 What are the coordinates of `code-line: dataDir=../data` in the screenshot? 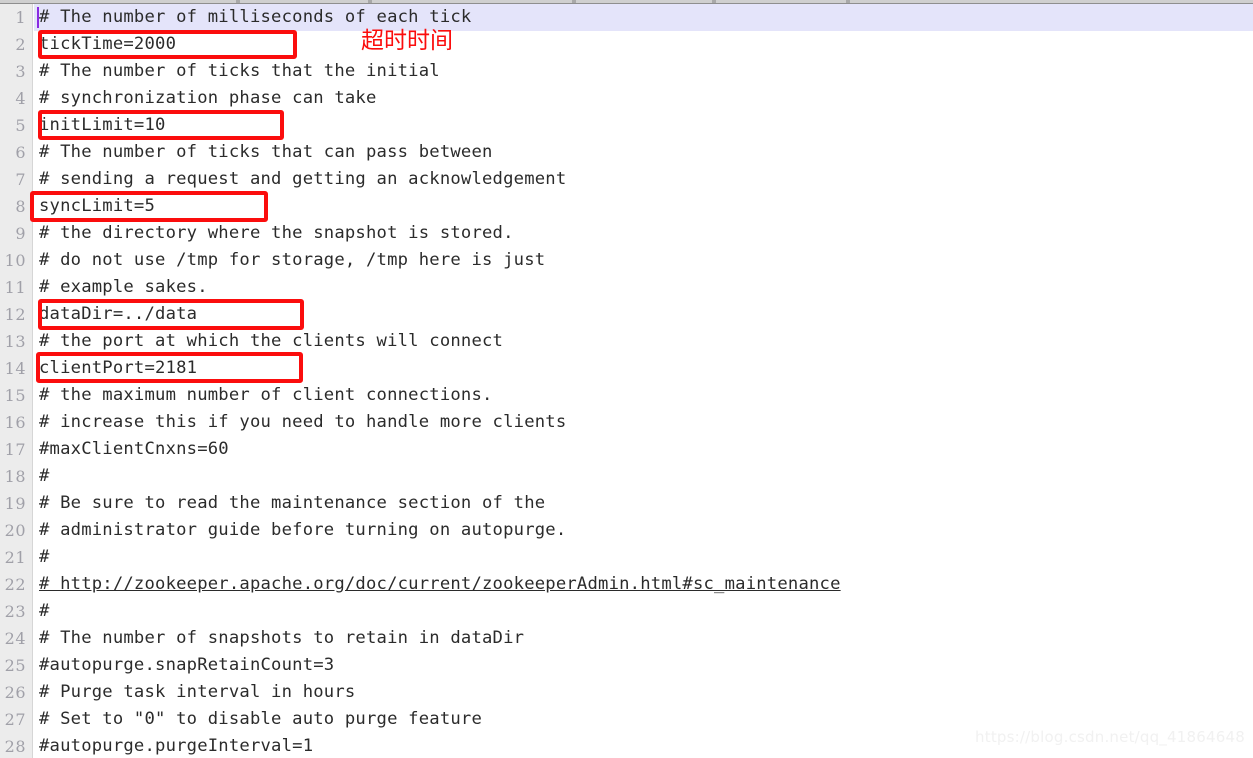 It's located at (643, 314).